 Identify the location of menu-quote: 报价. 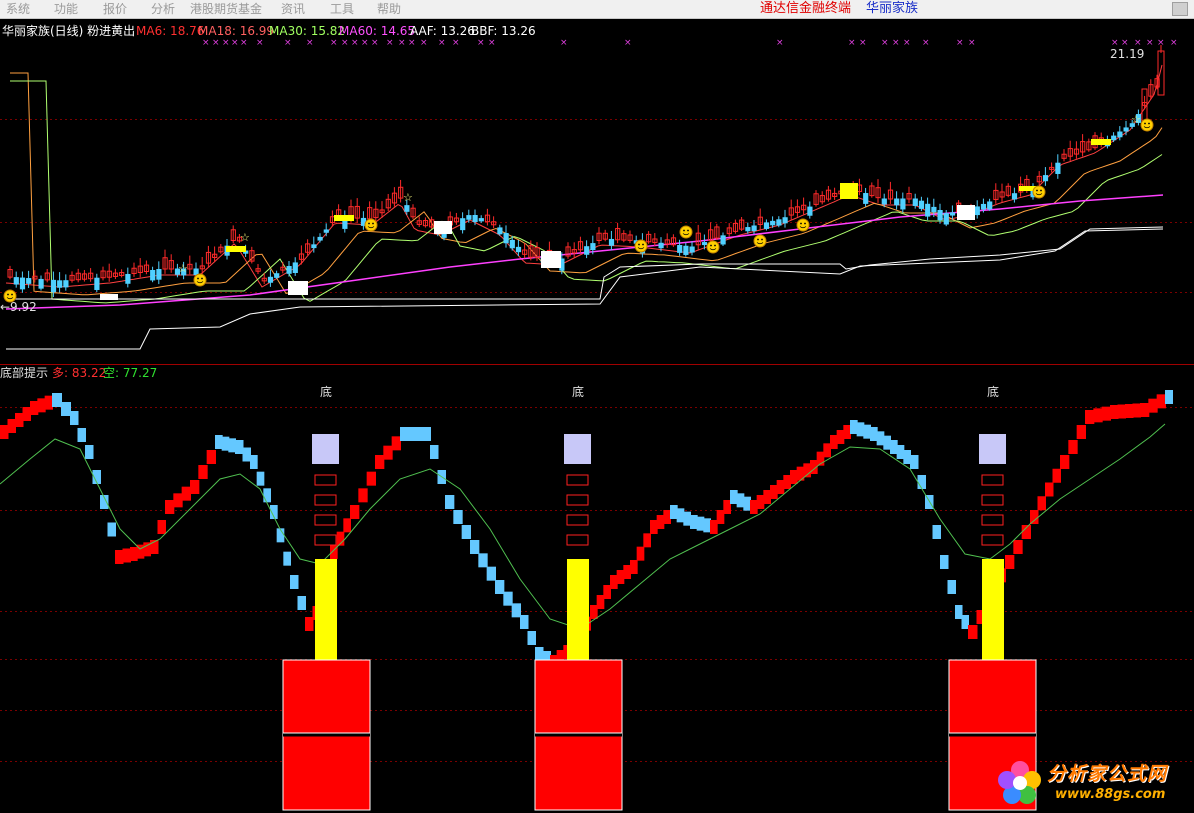
(115, 9).